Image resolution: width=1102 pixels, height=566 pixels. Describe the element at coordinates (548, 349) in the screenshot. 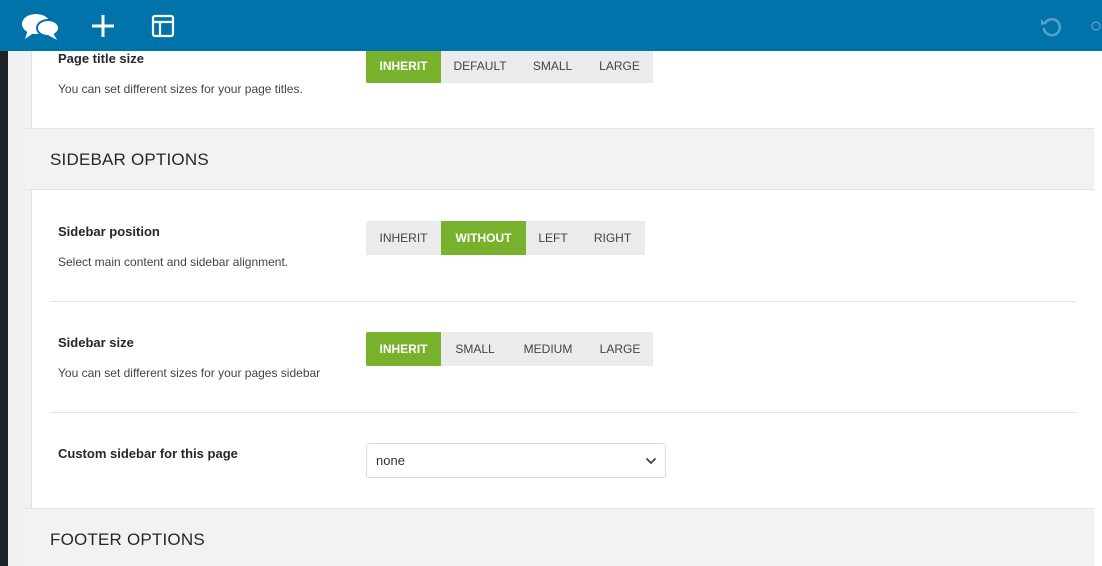

I see `sidebar-size-medium-button: MEDIUM` at that location.